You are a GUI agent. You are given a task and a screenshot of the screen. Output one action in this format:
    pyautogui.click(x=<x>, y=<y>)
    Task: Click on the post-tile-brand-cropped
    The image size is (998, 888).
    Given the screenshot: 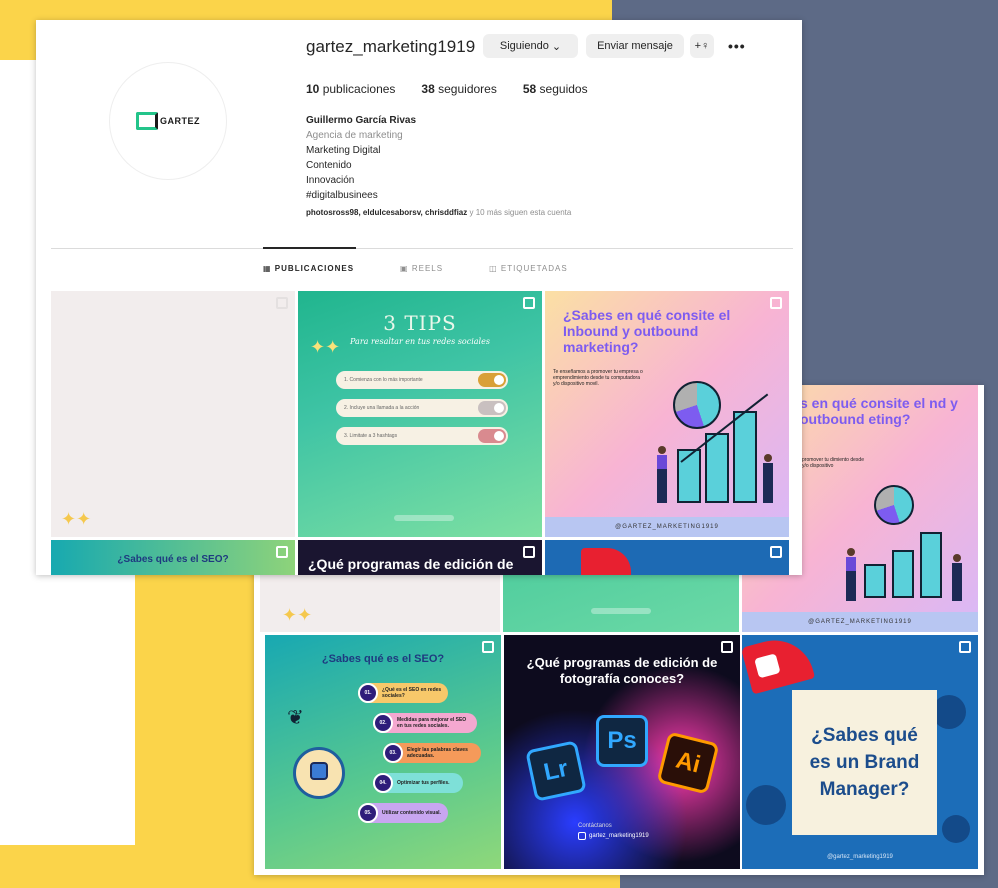 What is the action you would take?
    pyautogui.click(x=667, y=557)
    